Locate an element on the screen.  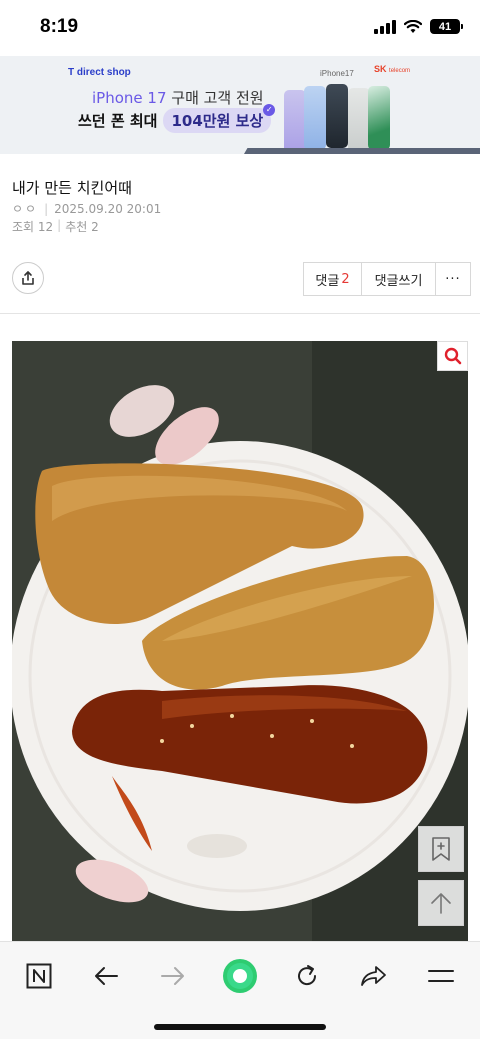
ad-phones-image is located at coordinates (344, 119).